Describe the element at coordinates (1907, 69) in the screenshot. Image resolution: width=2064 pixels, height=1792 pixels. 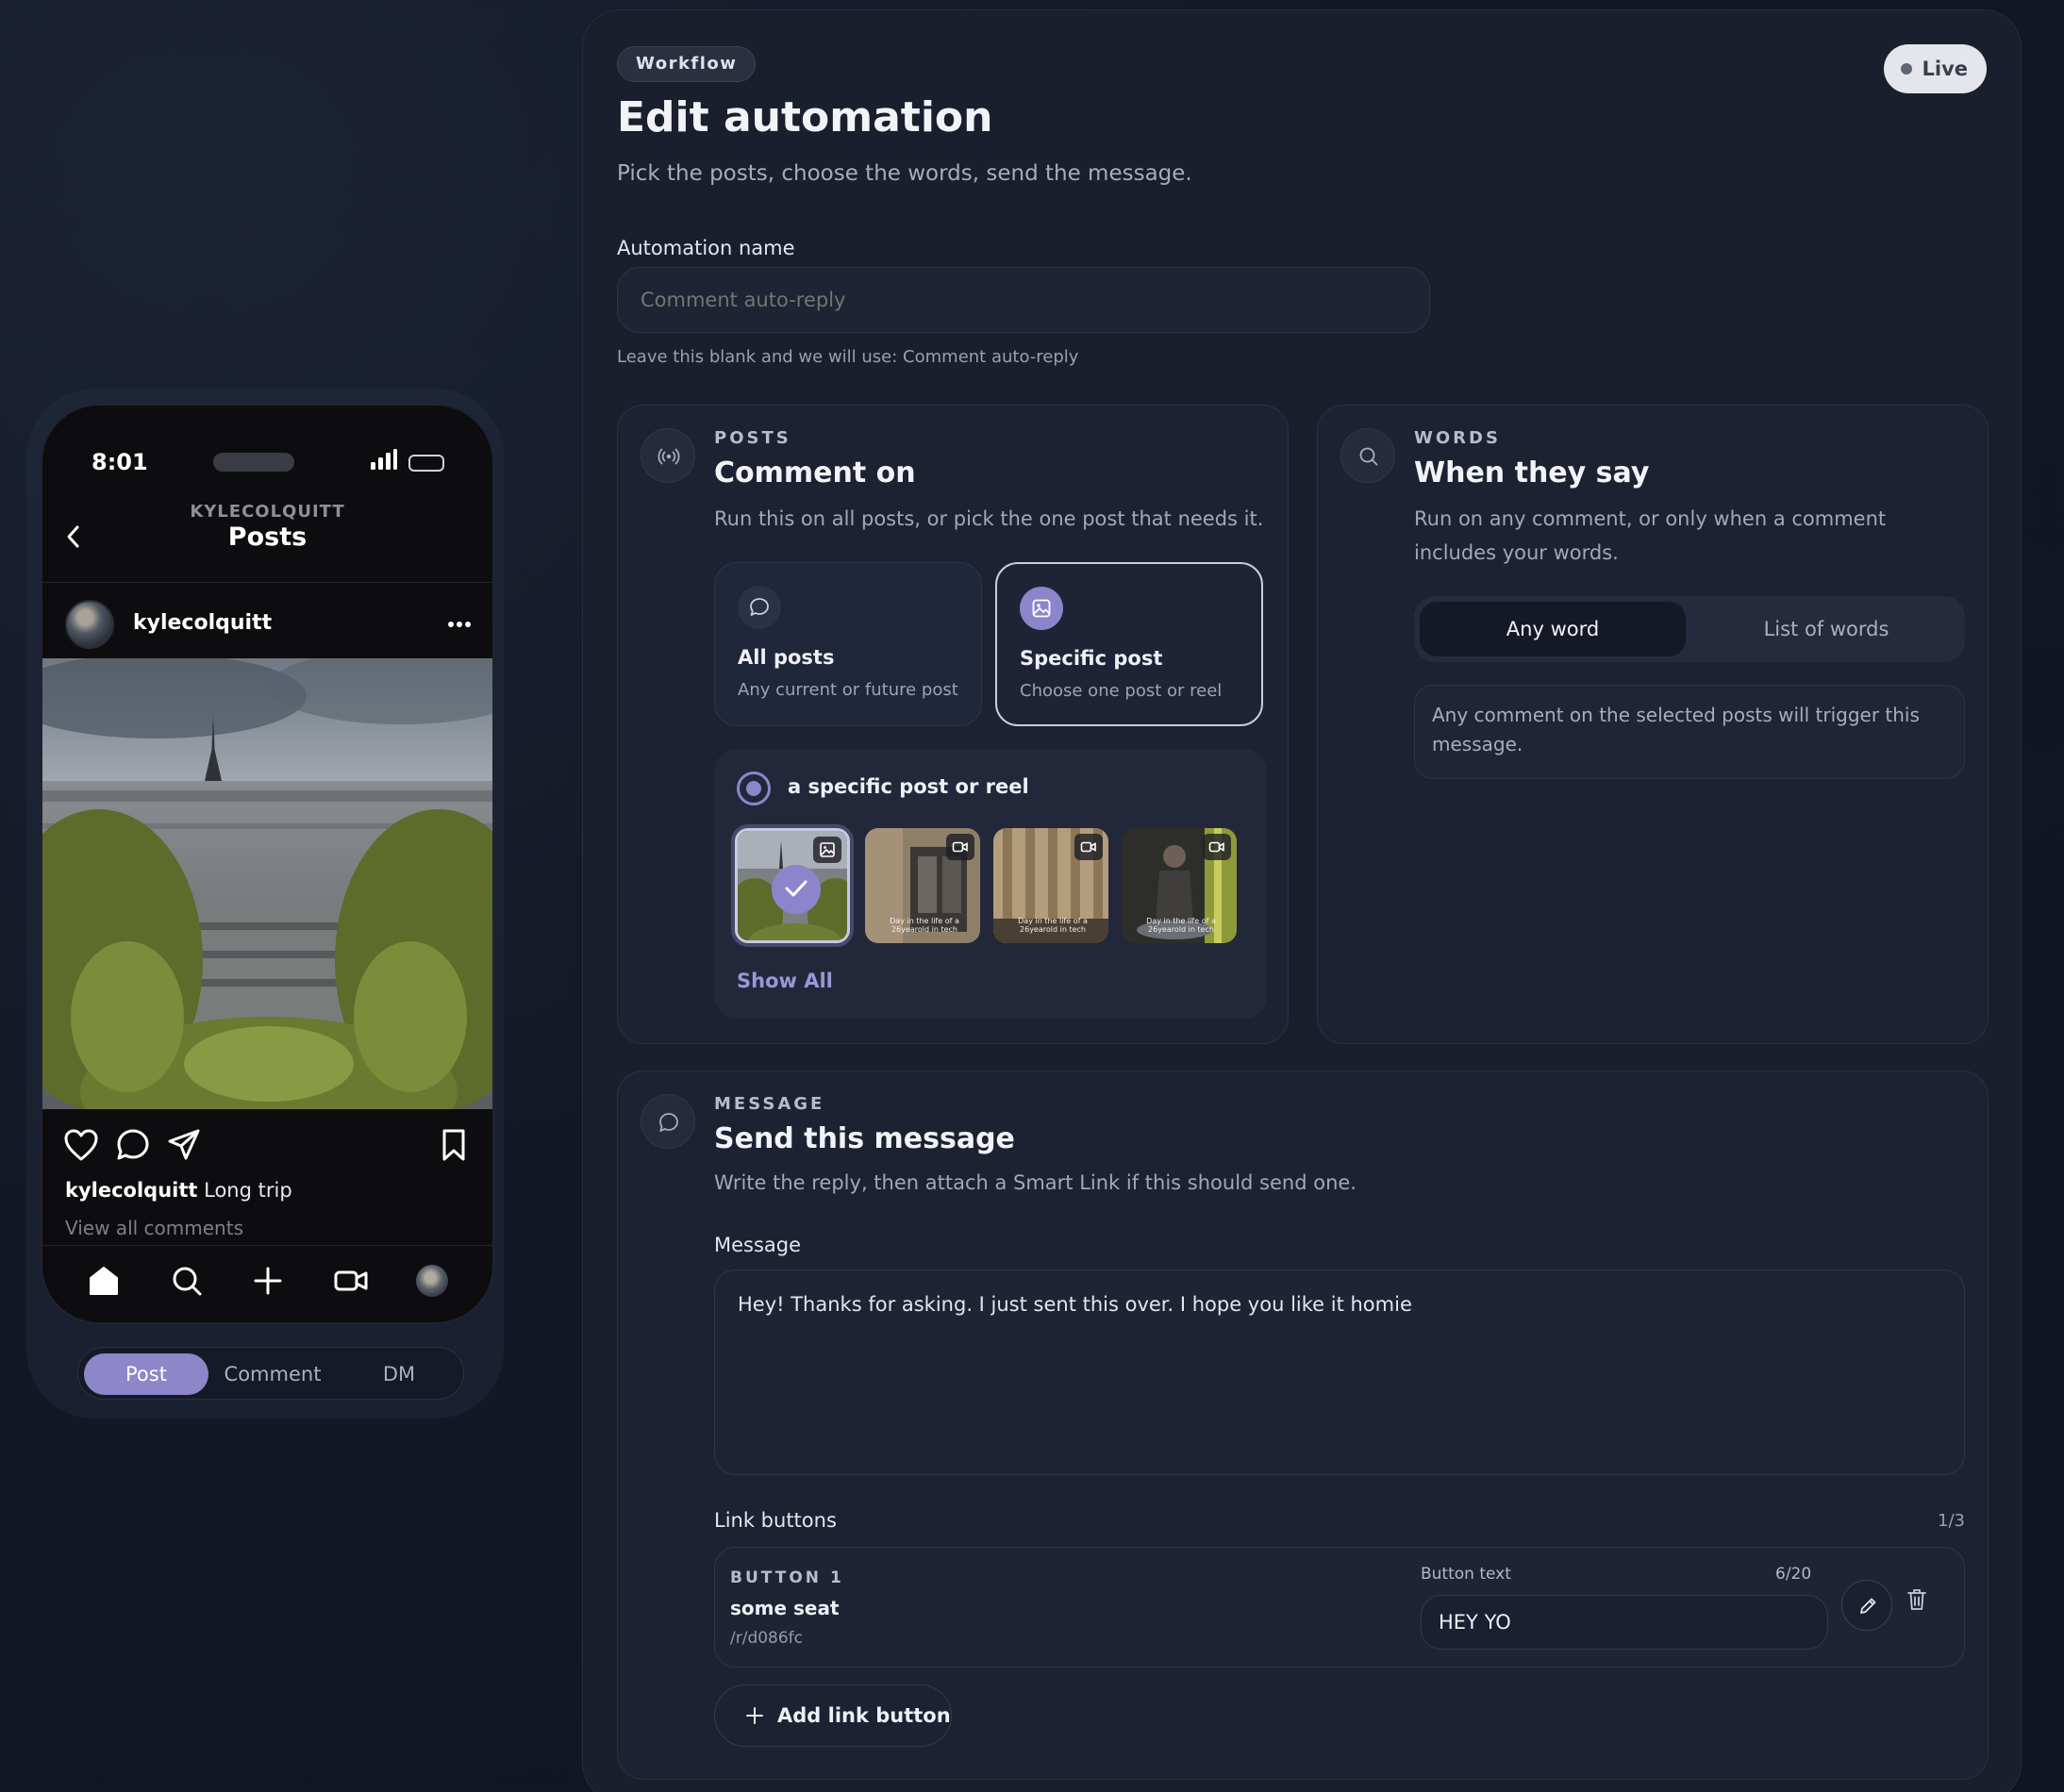
I see `status-dot` at that location.